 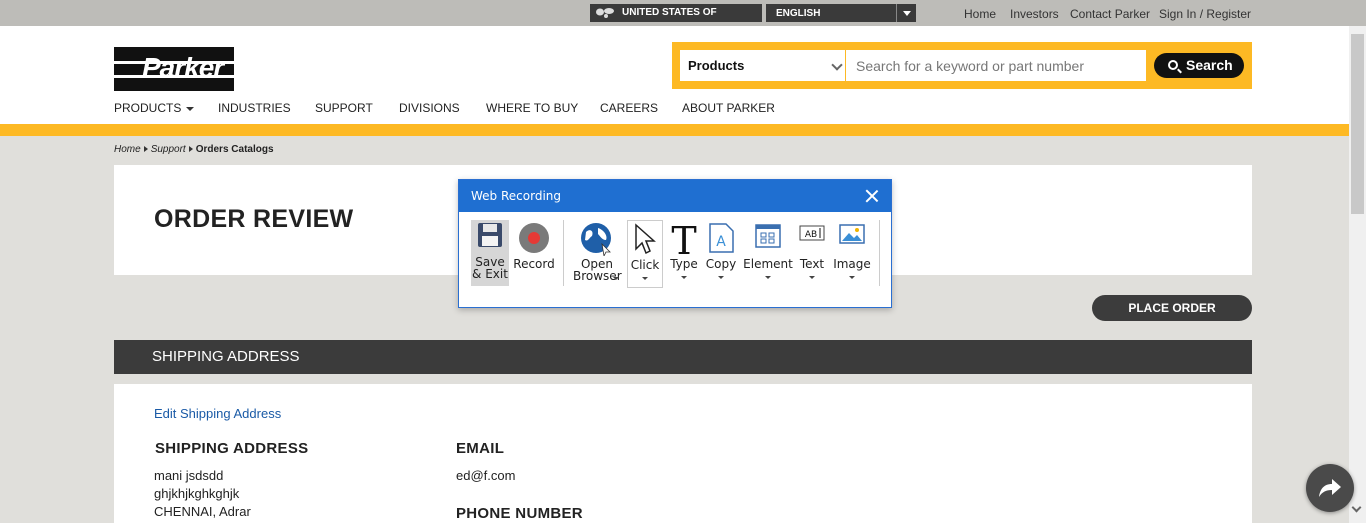 I want to click on text-button: AB Text, so click(x=812, y=253).